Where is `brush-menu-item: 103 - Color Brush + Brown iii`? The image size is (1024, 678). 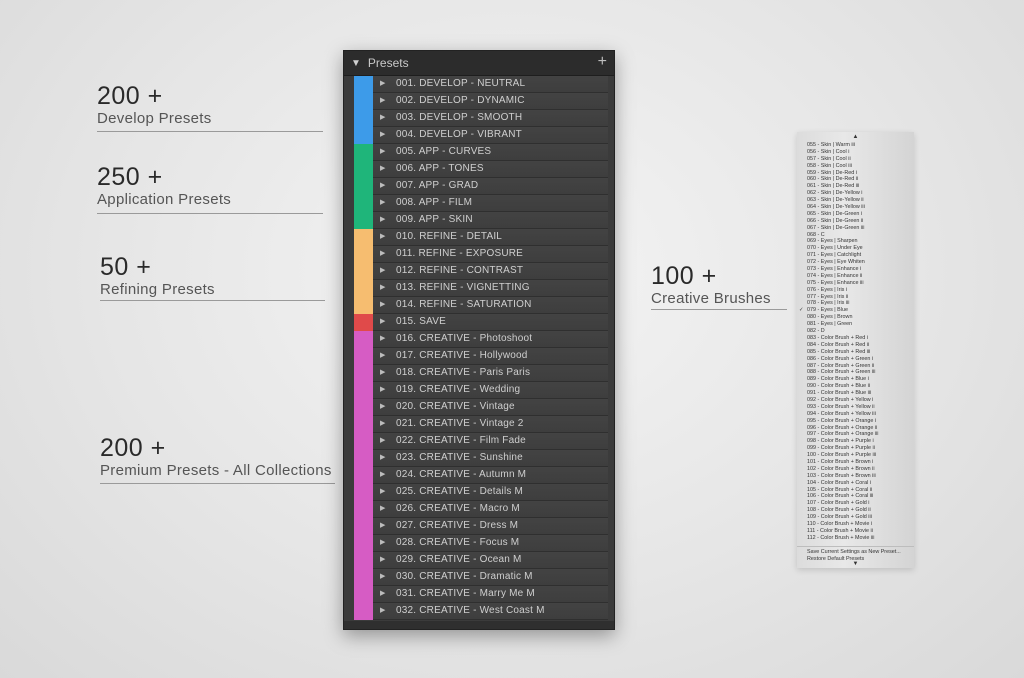
brush-menu-item: 103 - Color Brush + Brown iii is located at coordinates (855, 476).